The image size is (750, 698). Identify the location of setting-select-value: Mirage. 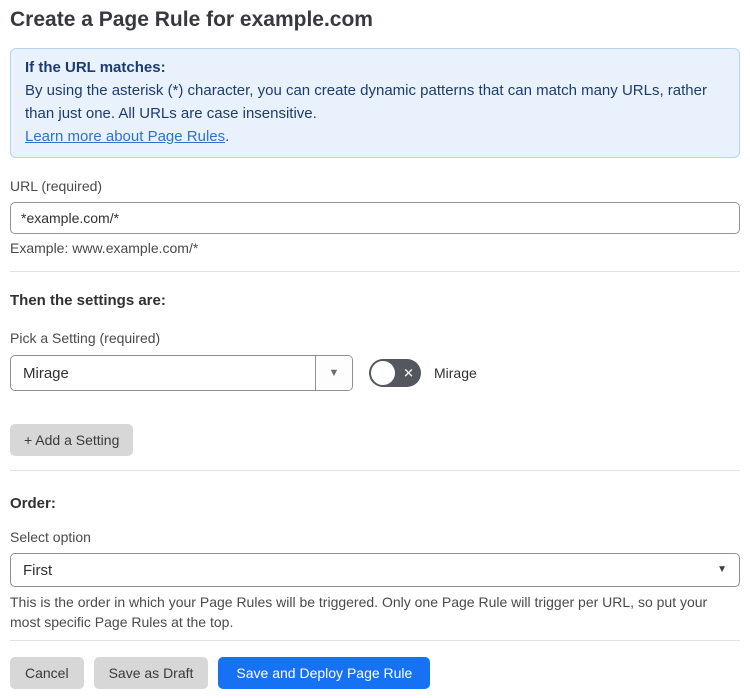
(46, 373).